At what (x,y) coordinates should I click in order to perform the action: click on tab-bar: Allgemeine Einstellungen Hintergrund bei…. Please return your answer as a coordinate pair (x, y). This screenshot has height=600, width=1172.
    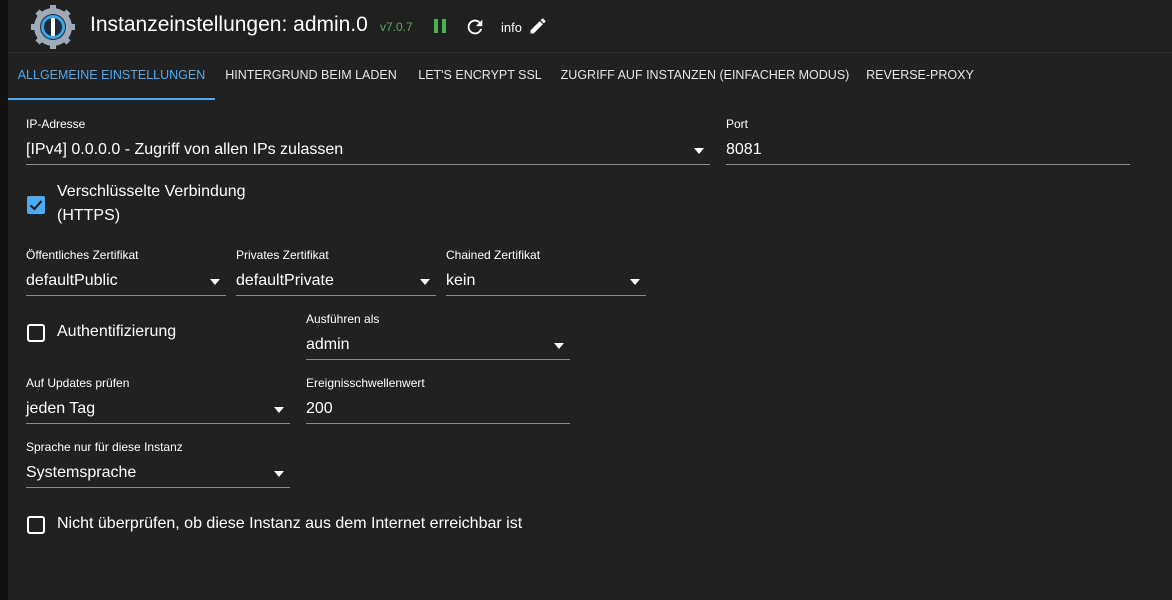
    Looking at the image, I should click on (590, 78).